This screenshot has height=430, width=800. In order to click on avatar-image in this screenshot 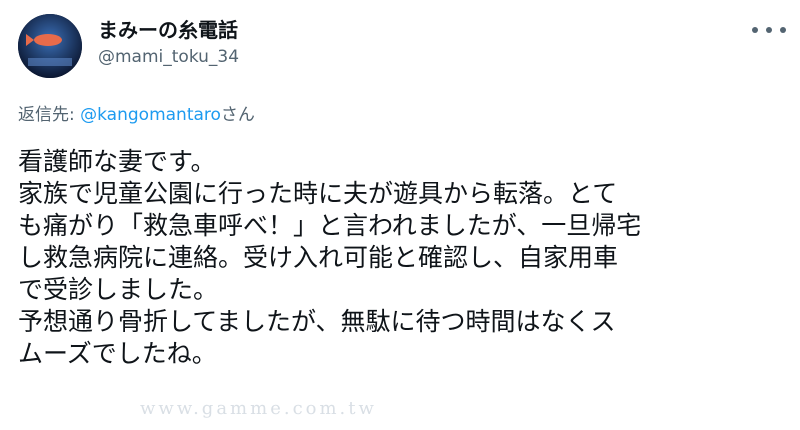, I will do `click(50, 46)`.